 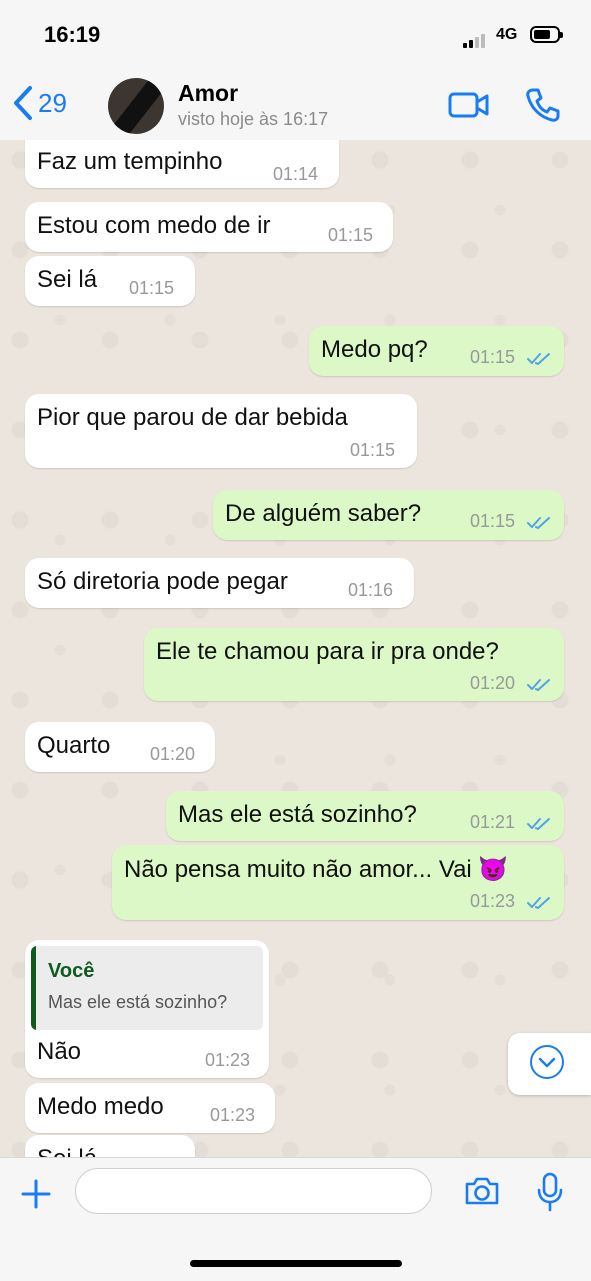 I want to click on status-bar: 16:19 4G, so click(x=295, y=35).